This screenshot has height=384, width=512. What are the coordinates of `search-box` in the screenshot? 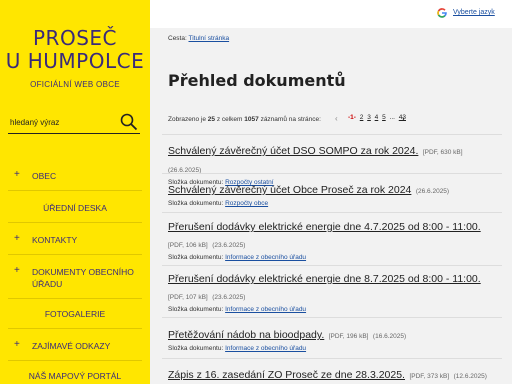 It's located at (74, 123).